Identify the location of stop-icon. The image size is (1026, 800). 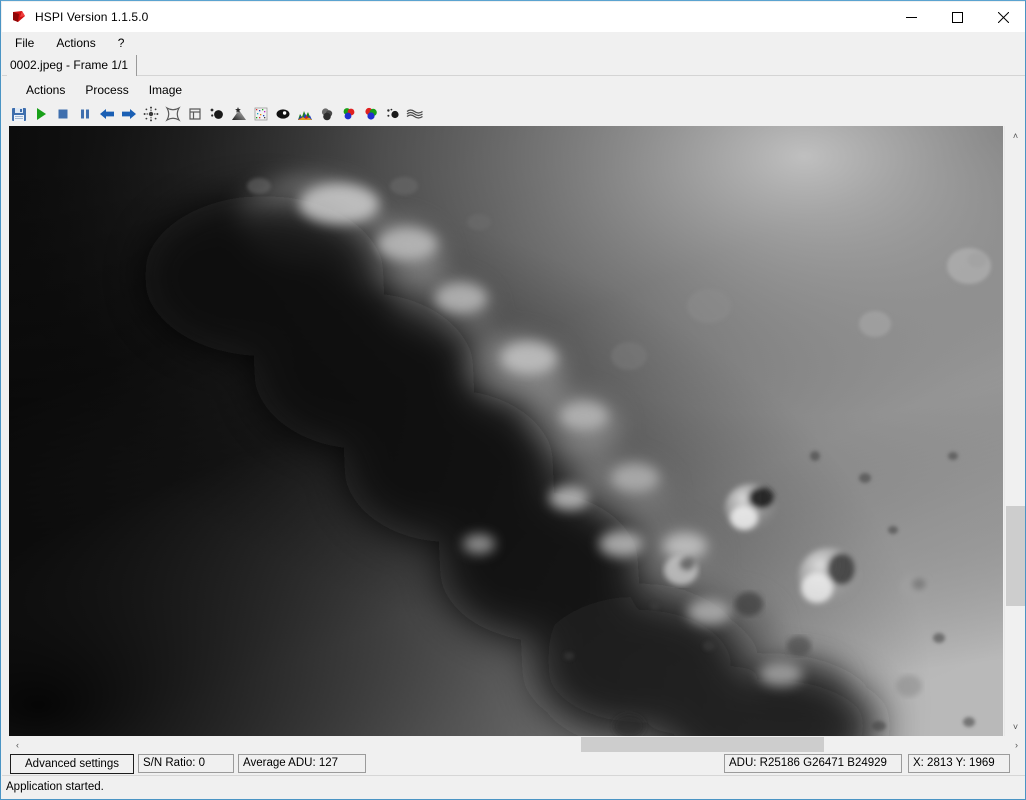
(63, 114).